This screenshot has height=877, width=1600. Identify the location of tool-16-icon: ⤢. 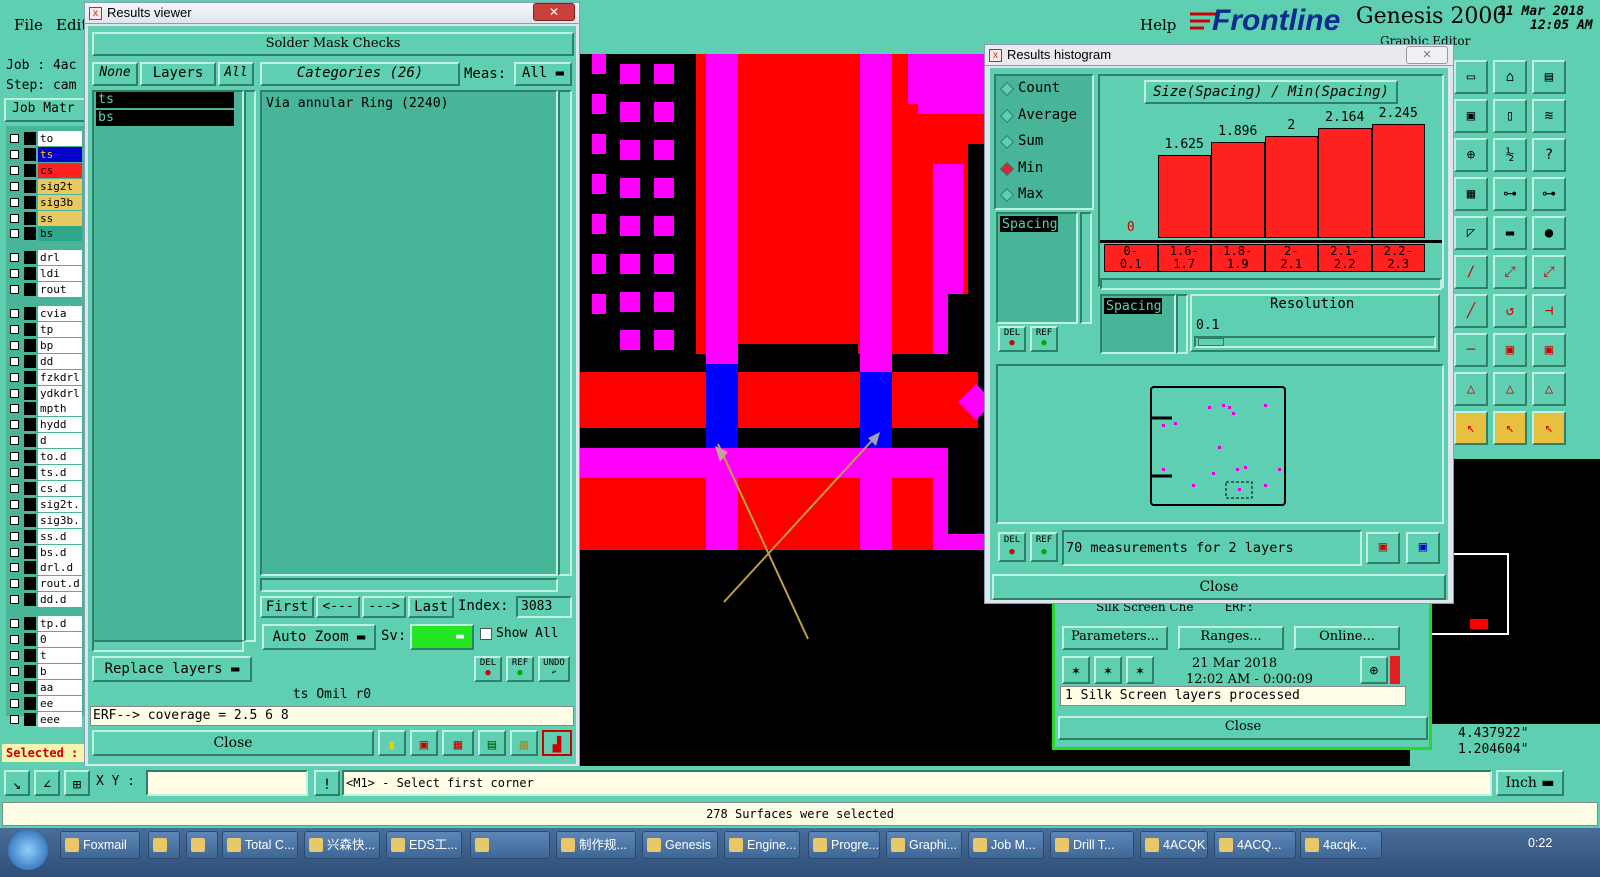
(1510, 272).